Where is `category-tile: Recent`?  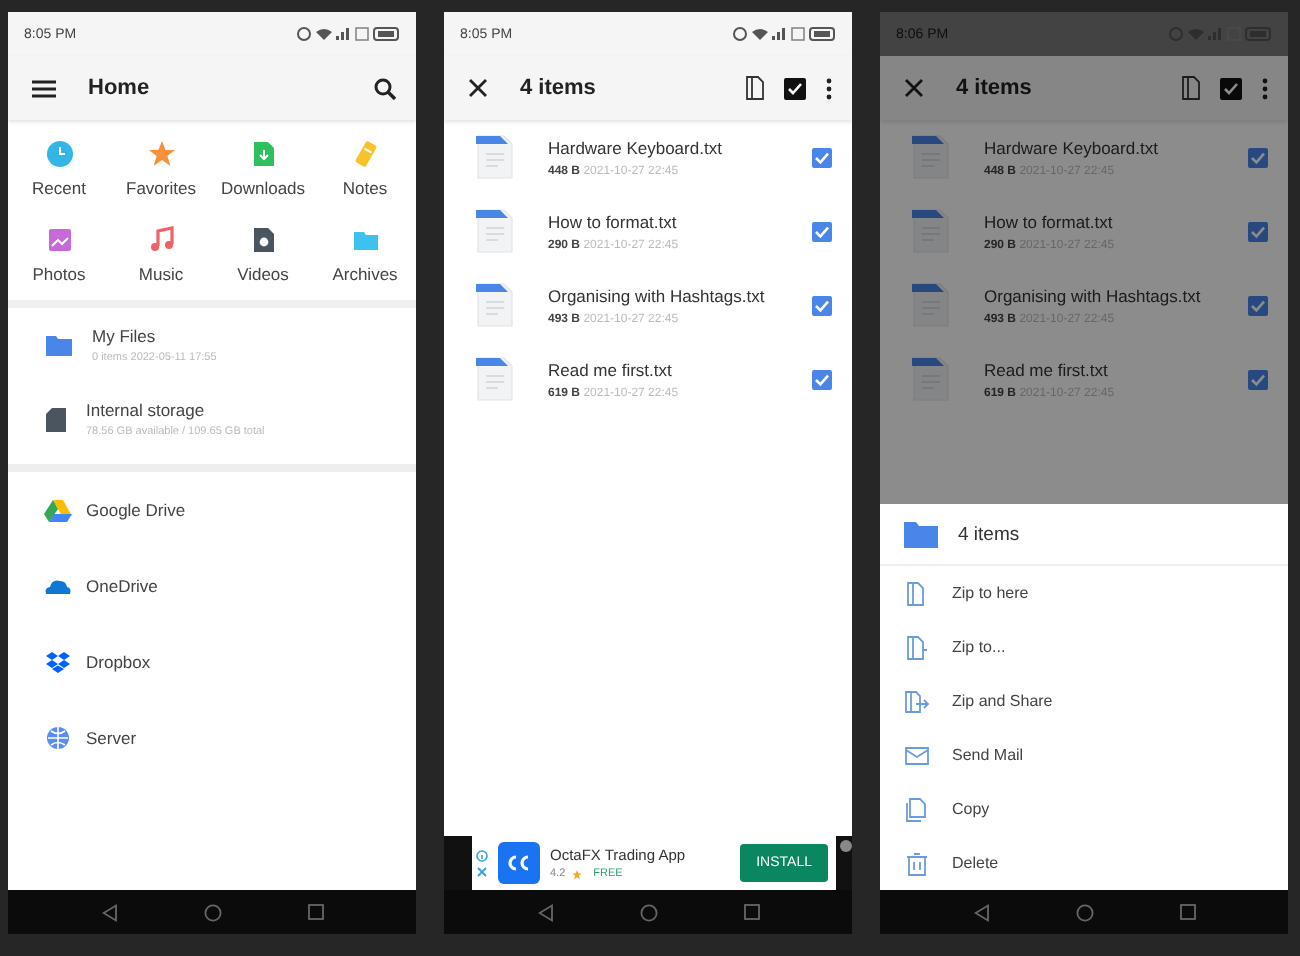
category-tile: Recent is located at coordinates (59, 169).